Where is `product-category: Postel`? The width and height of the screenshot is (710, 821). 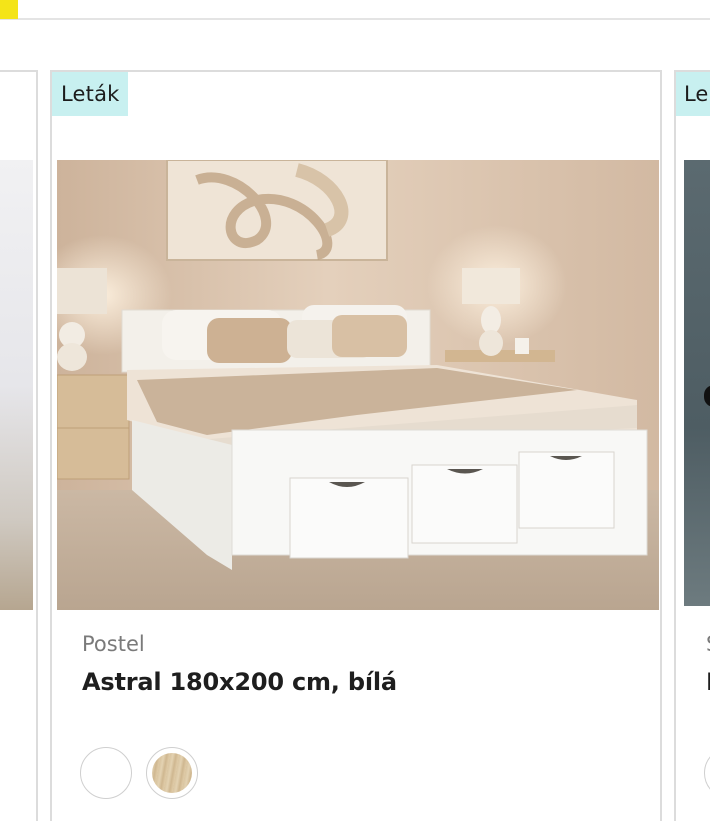
product-category: Postel is located at coordinates (113, 644).